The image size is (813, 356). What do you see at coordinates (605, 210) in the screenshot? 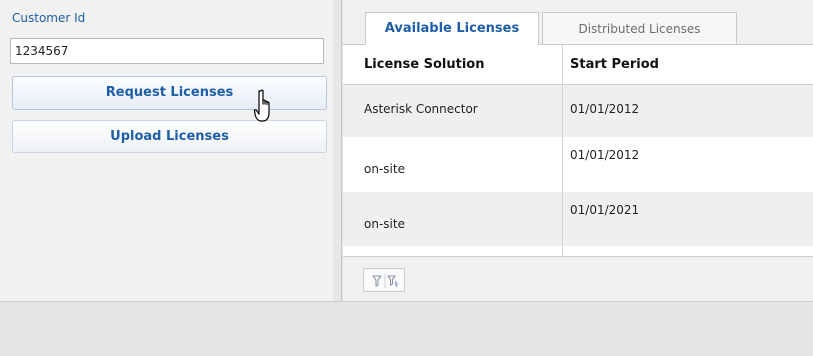
I see `cell-start-period: 01/01/2021` at bounding box center [605, 210].